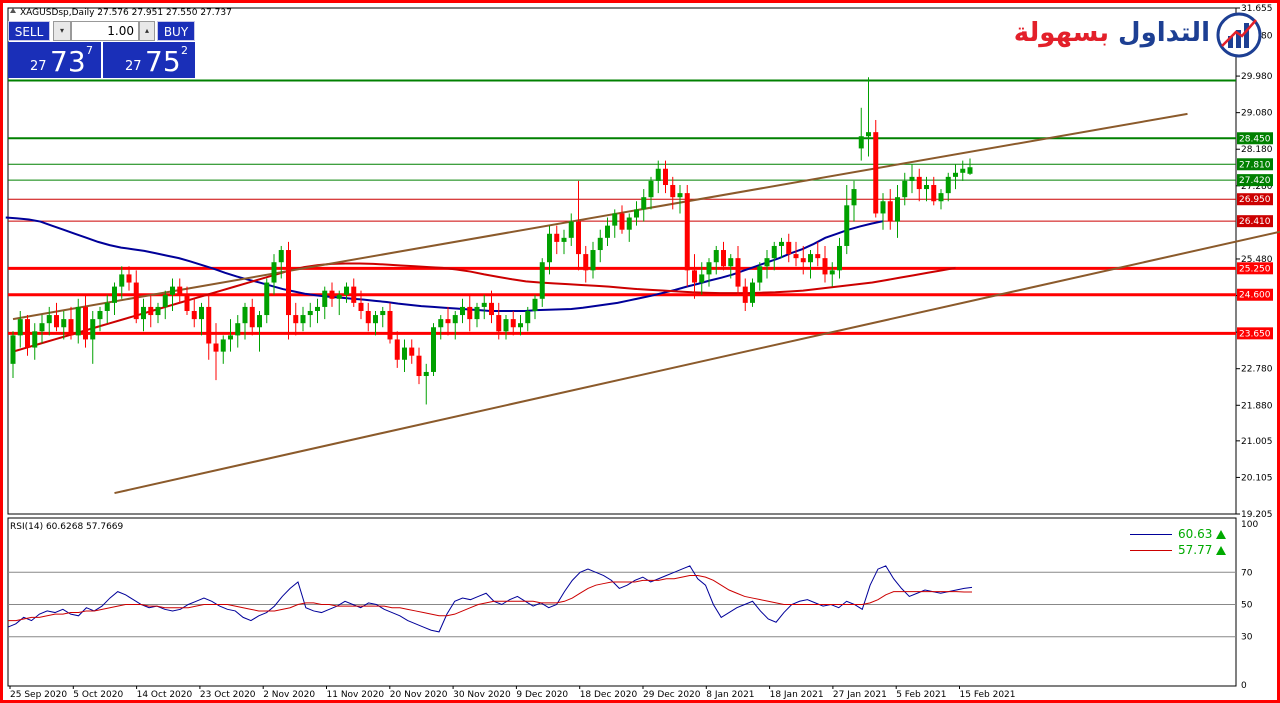  I want to click on level-price-label: 26.410, so click(1255, 222).